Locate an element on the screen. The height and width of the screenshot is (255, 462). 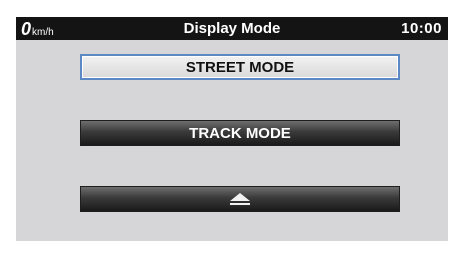
street-mode-button: STREET MODE is located at coordinates (240, 67).